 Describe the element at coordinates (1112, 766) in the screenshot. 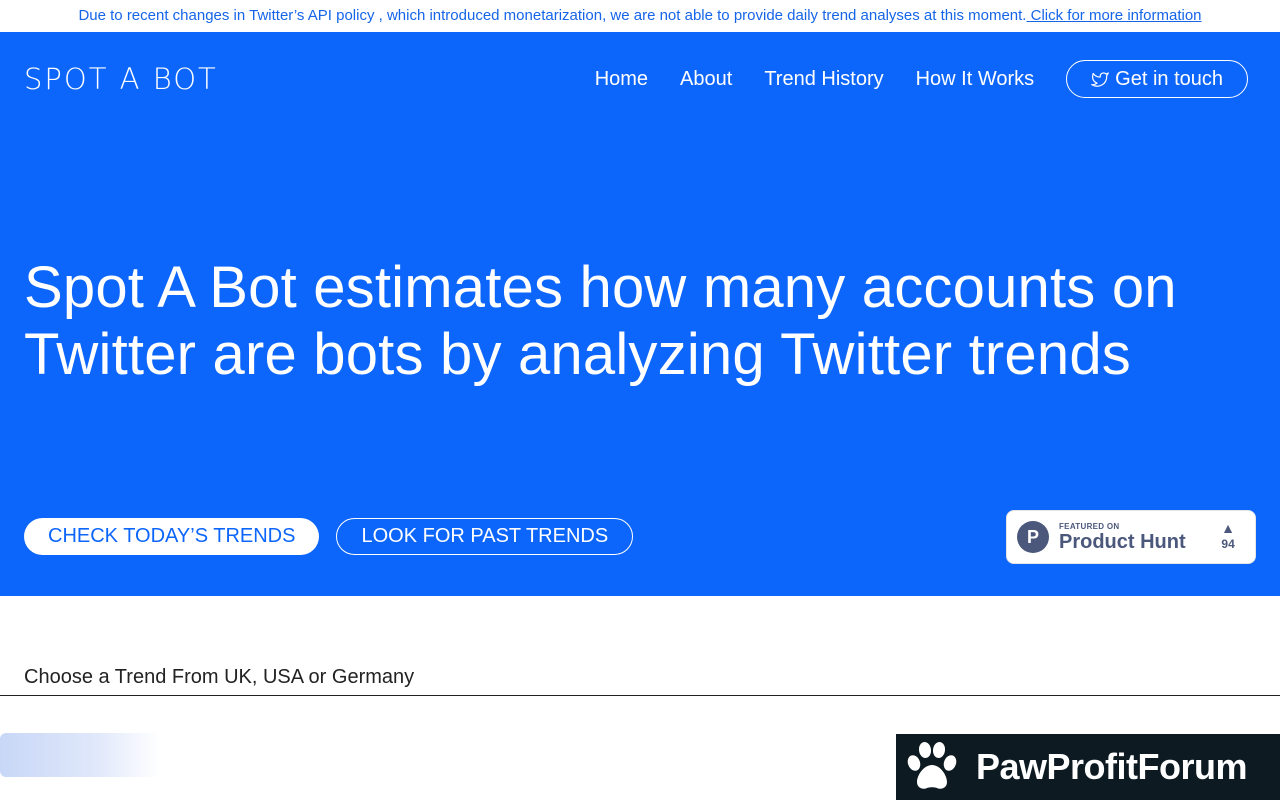

I see `watermark-text: PawProfitForum` at that location.